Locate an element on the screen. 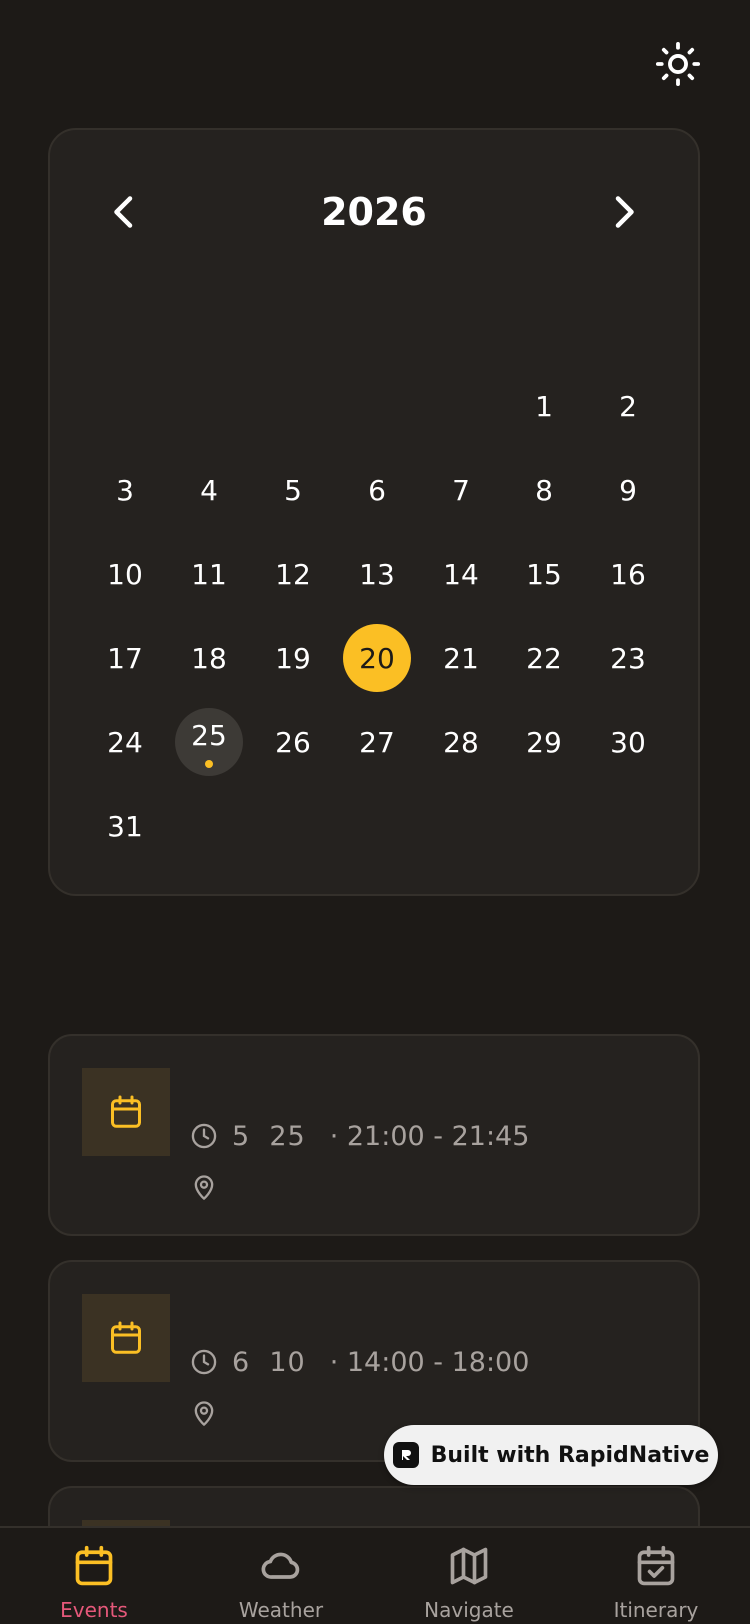 The height and width of the screenshot is (1624, 750). day-number: 17 is located at coordinates (125, 658).